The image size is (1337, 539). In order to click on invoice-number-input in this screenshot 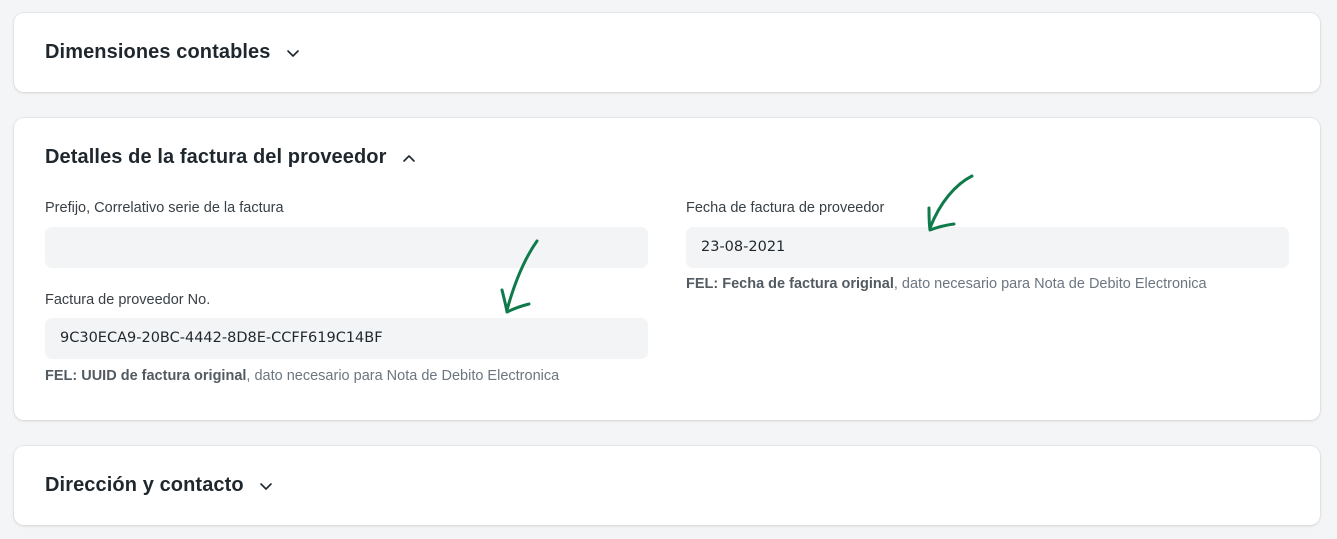, I will do `click(346, 338)`.